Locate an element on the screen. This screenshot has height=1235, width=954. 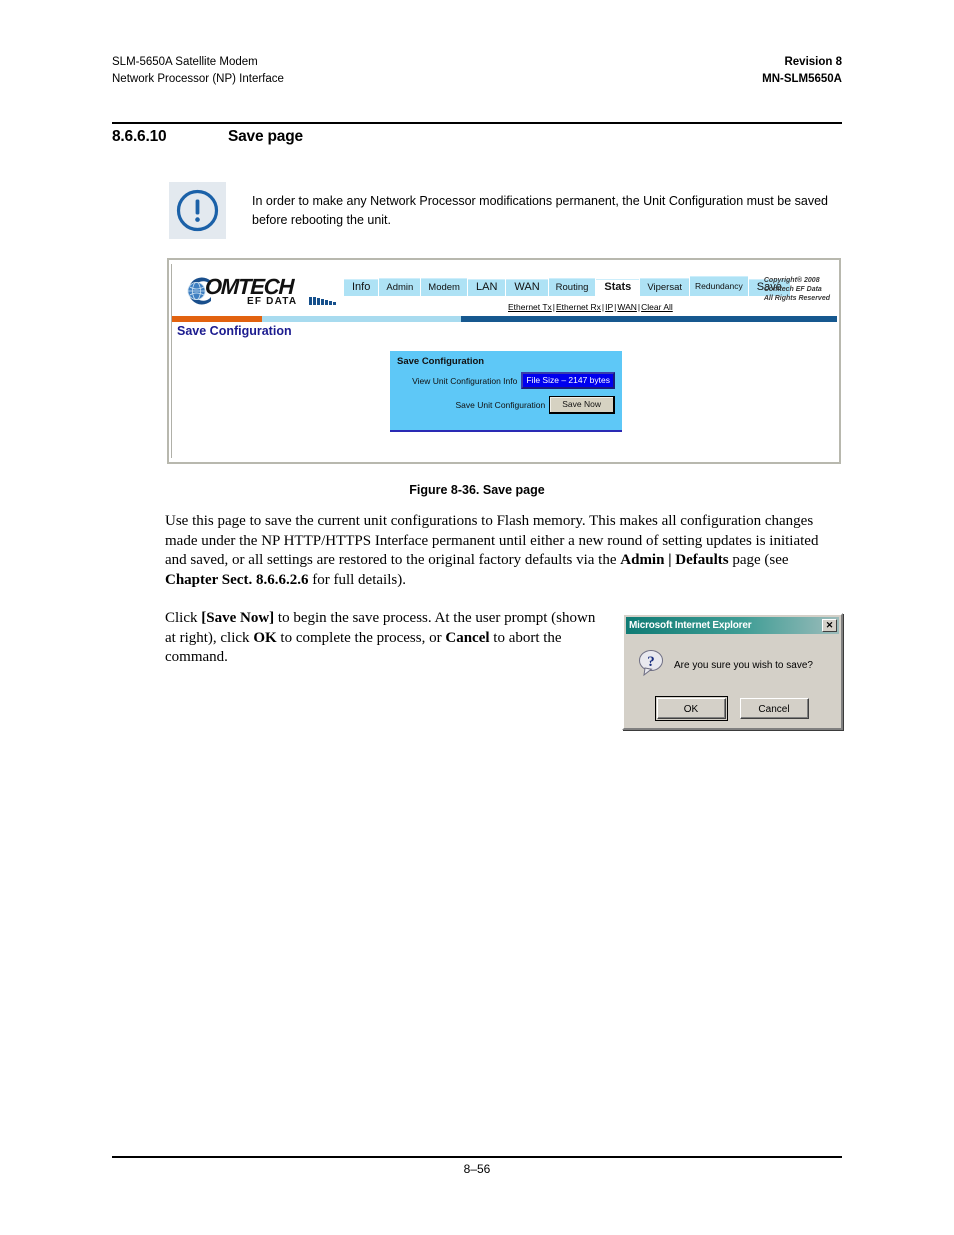
close-icon: ✕ is located at coordinates (829, 625).